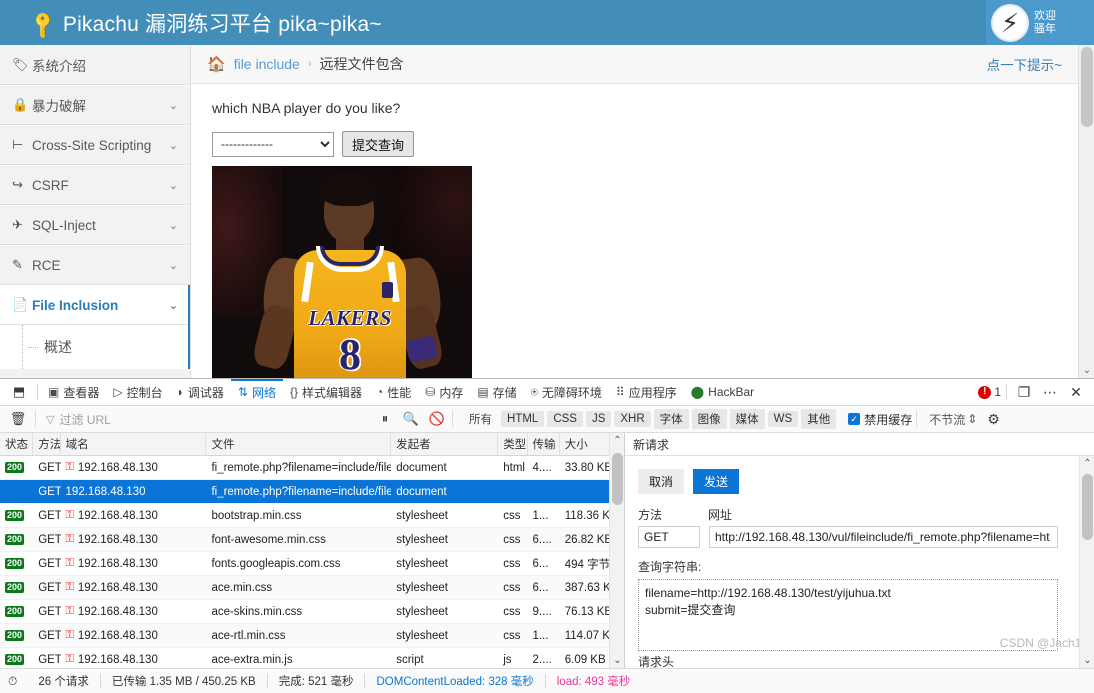 The width and height of the screenshot is (1094, 693). Describe the element at coordinates (883, 537) in the screenshot. I see `url-input` at that location.